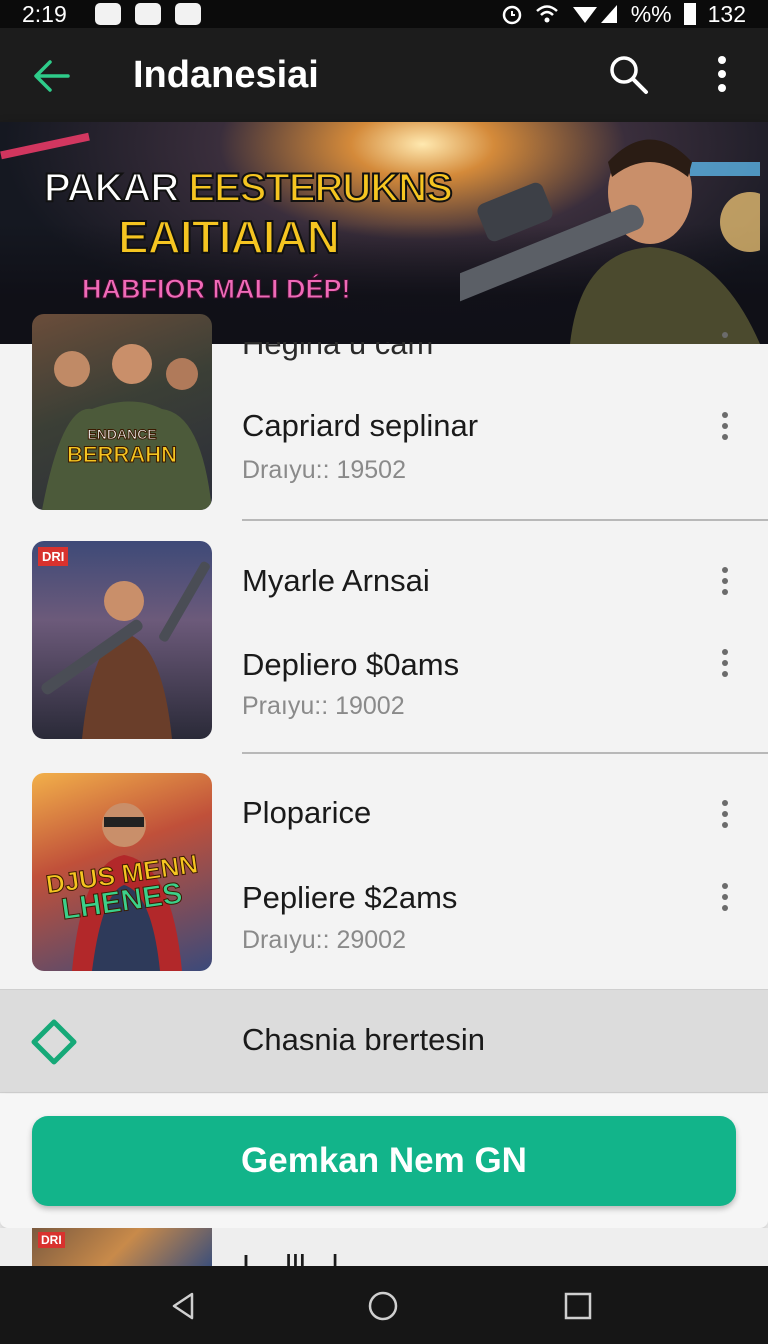 This screenshot has height=1344, width=768. I want to click on battery-icon, so click(689, 14).